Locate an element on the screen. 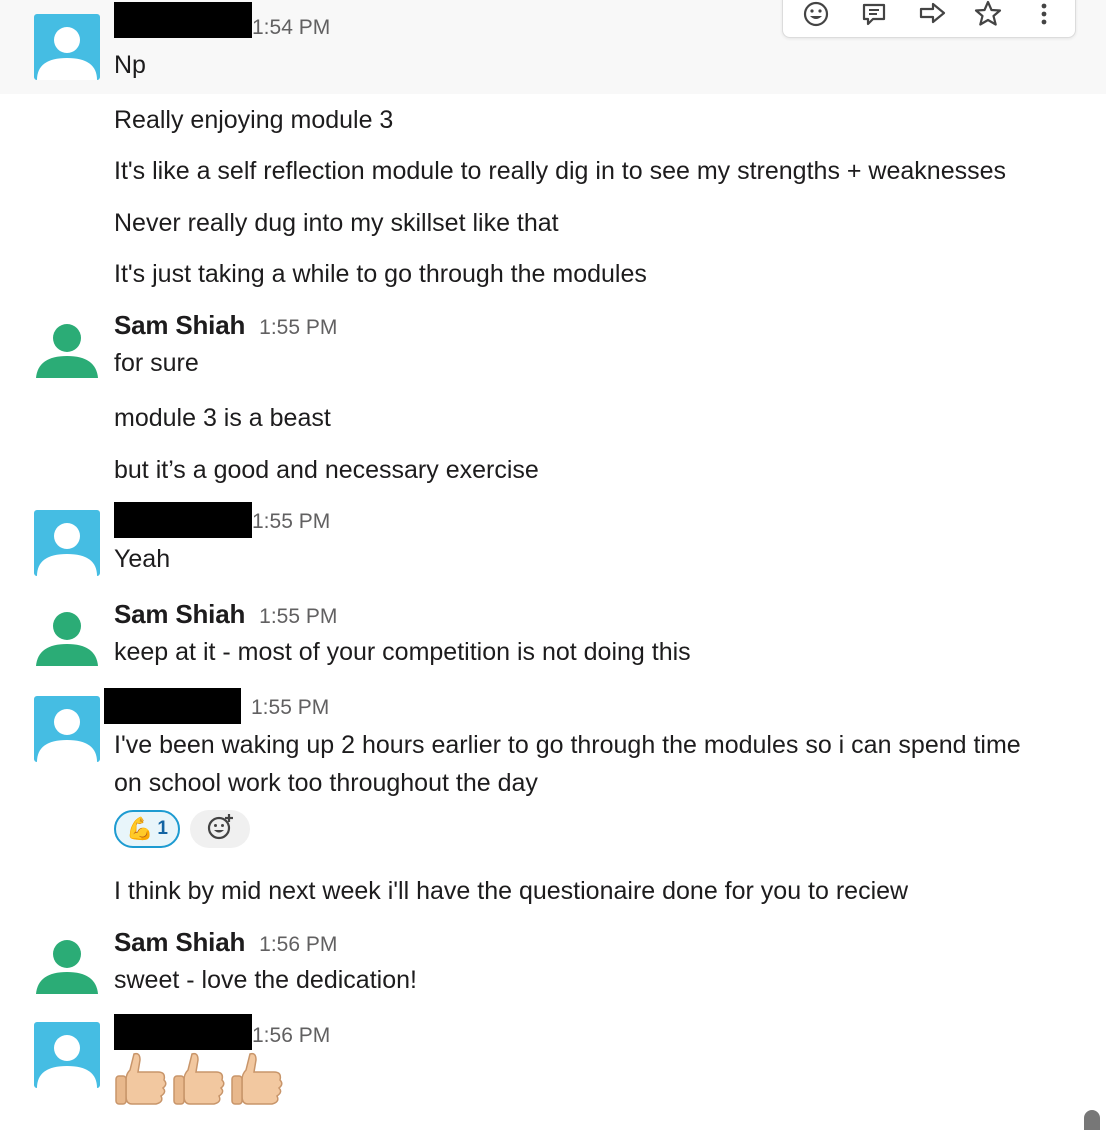  share-message-icon is located at coordinates (932, 14).